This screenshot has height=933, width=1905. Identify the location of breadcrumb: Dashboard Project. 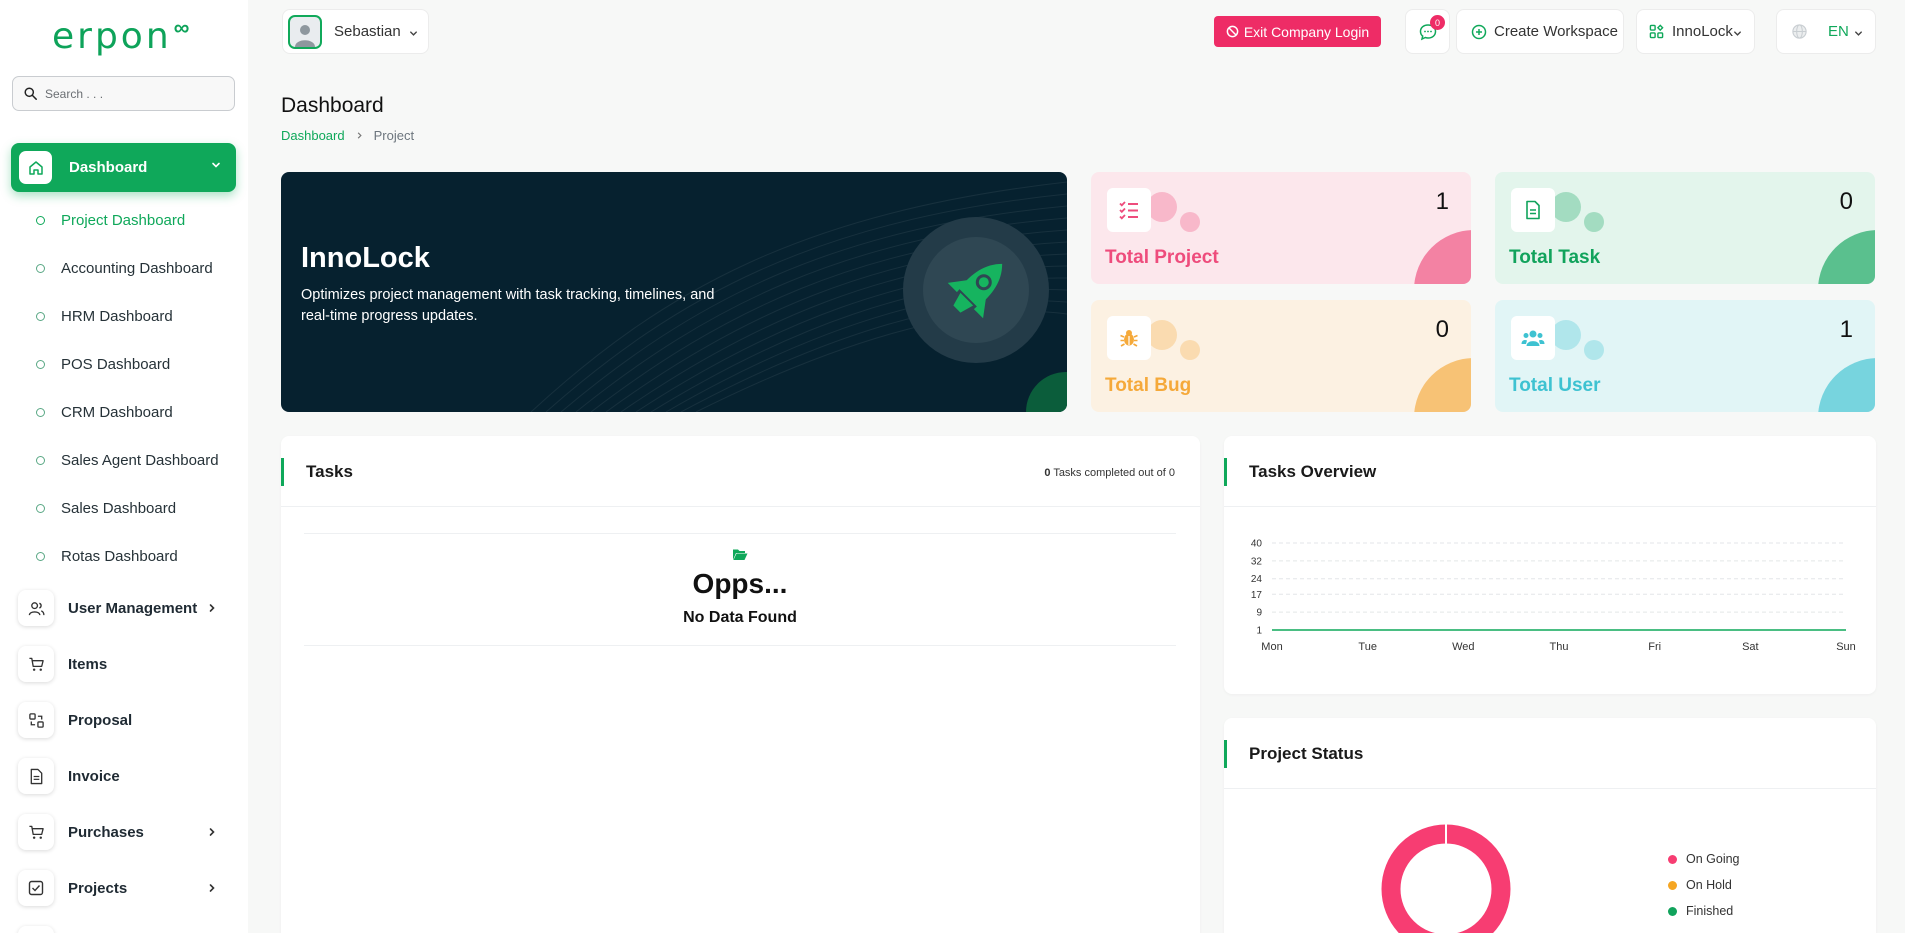
(347, 135).